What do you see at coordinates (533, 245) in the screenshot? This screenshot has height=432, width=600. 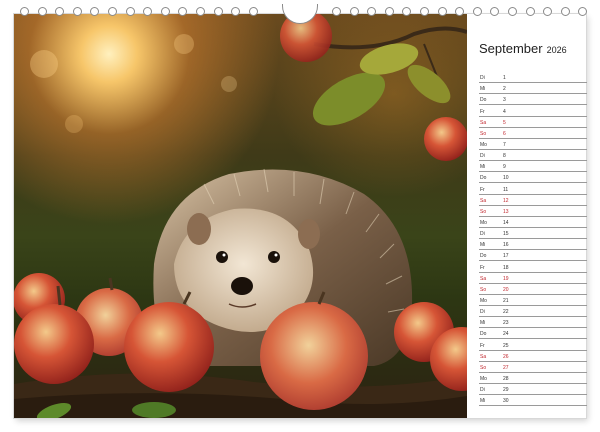 I see `day-row: Mi 16` at bounding box center [533, 245].